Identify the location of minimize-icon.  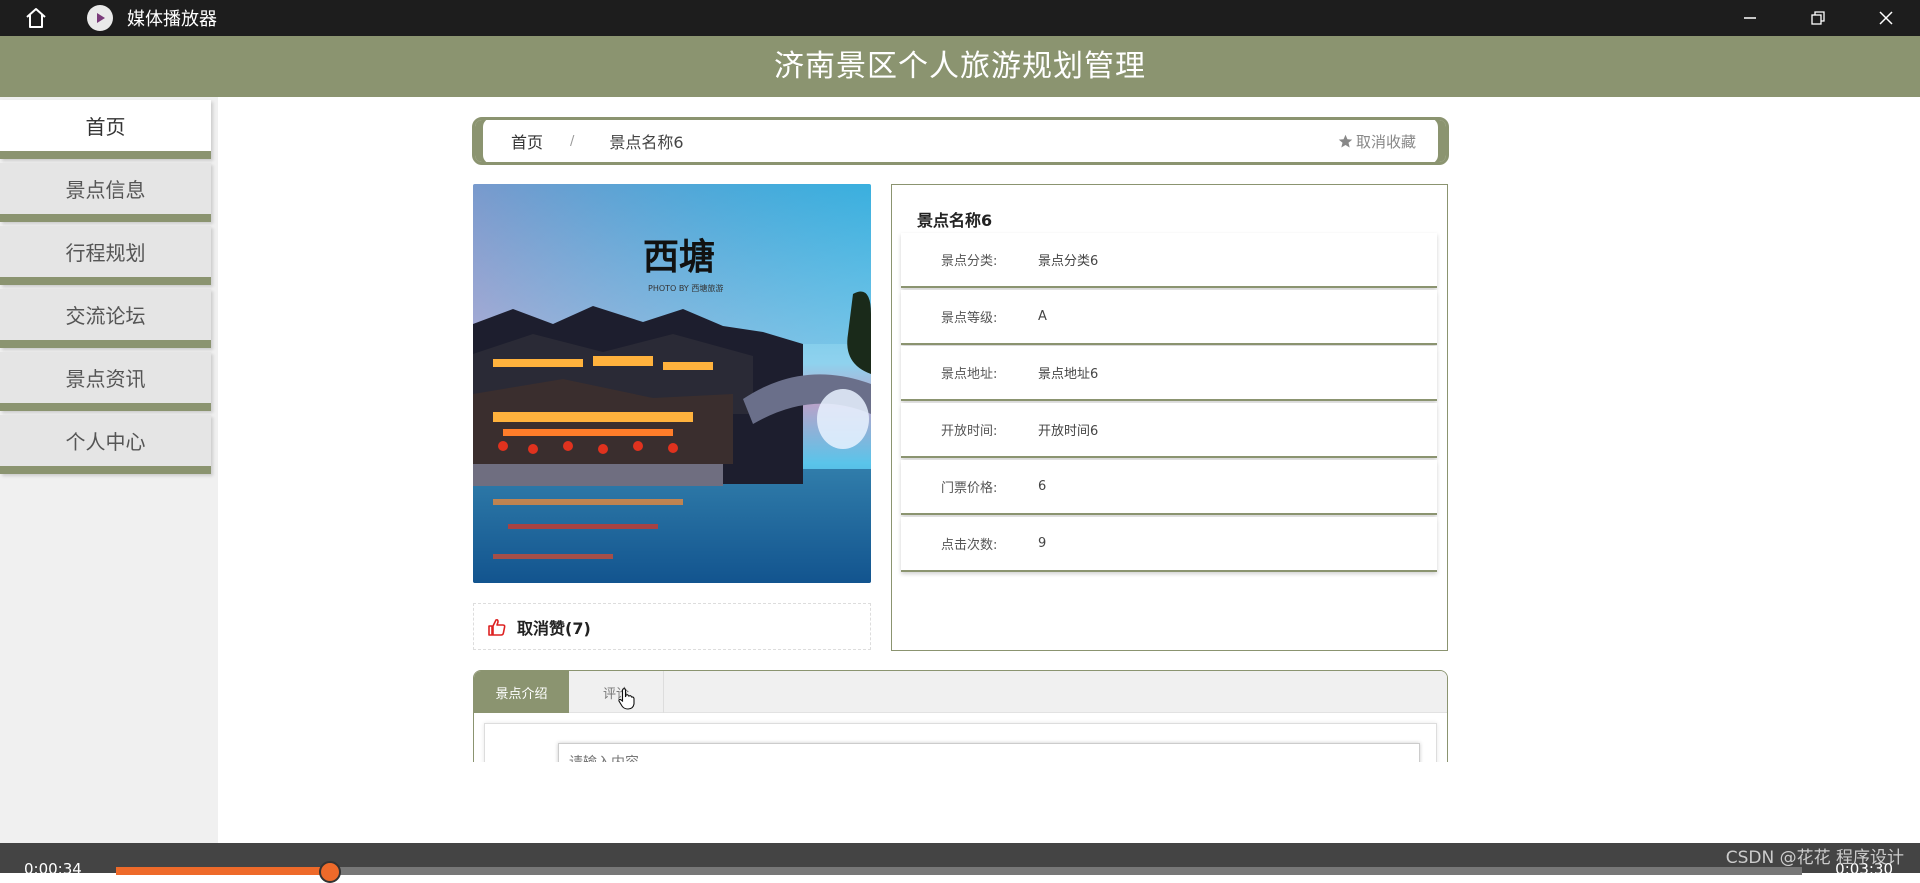
(1750, 18).